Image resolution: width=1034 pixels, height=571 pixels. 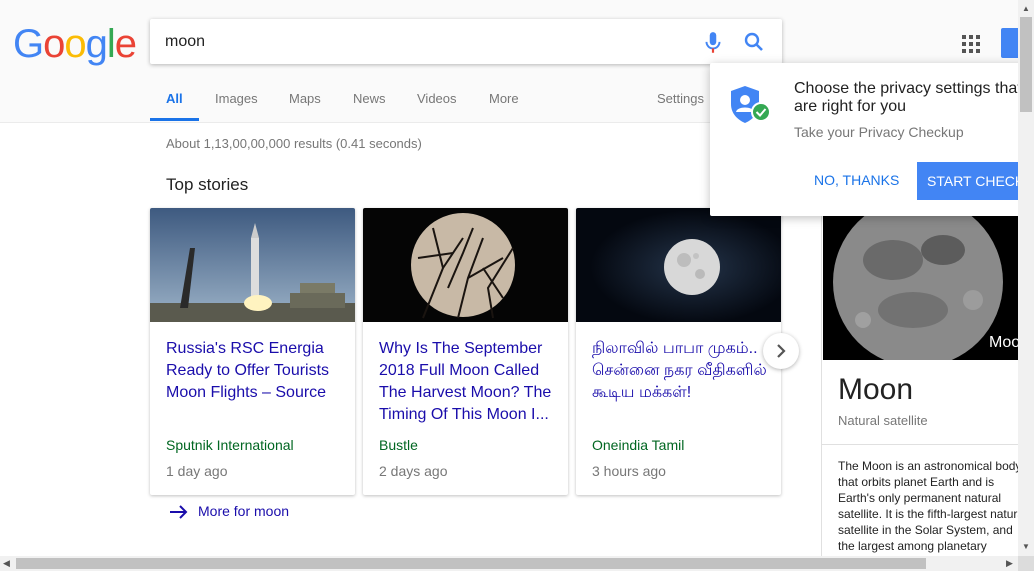 I want to click on scroll-up-arrow-icon: ▲, so click(x=1026, y=8).